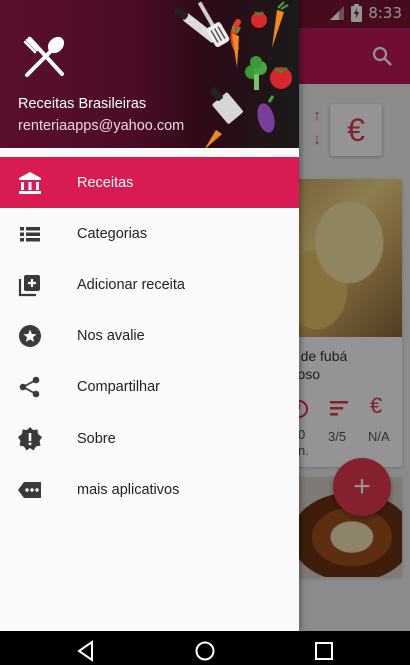 The height and width of the screenshot is (665, 410). I want to click on recents-icon, so click(324, 651).